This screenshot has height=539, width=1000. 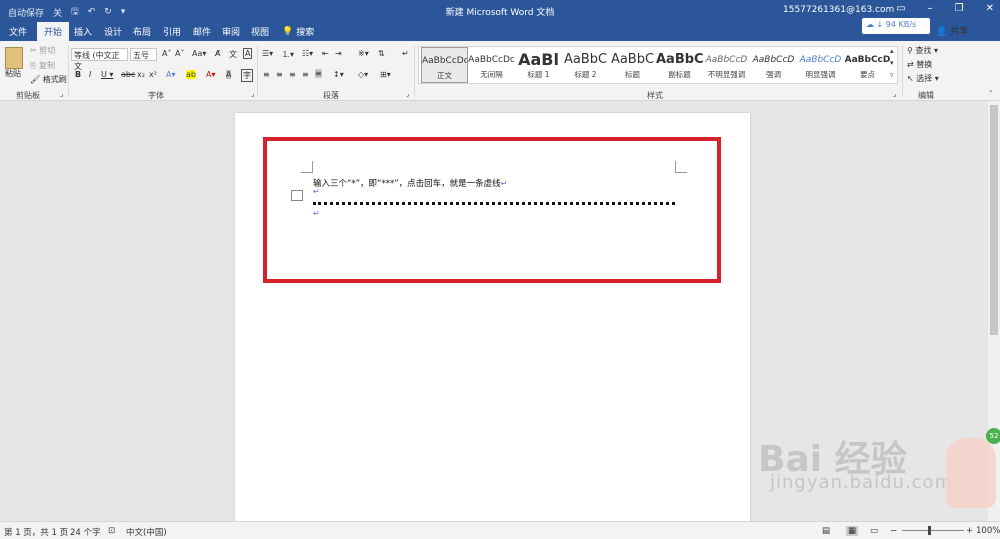 What do you see at coordinates (969, 531) in the screenshot?
I see `zoom-in-icon: +` at bounding box center [969, 531].